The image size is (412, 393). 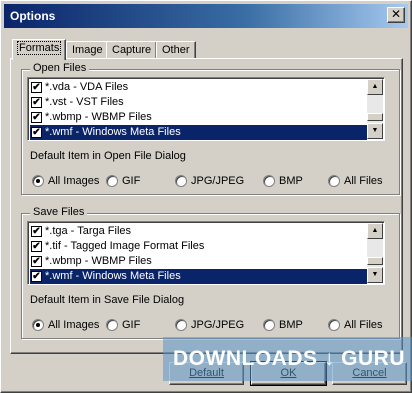 I want to click on watermark-overlay: DOWNLOADS ↓ GURU, so click(x=287, y=359).